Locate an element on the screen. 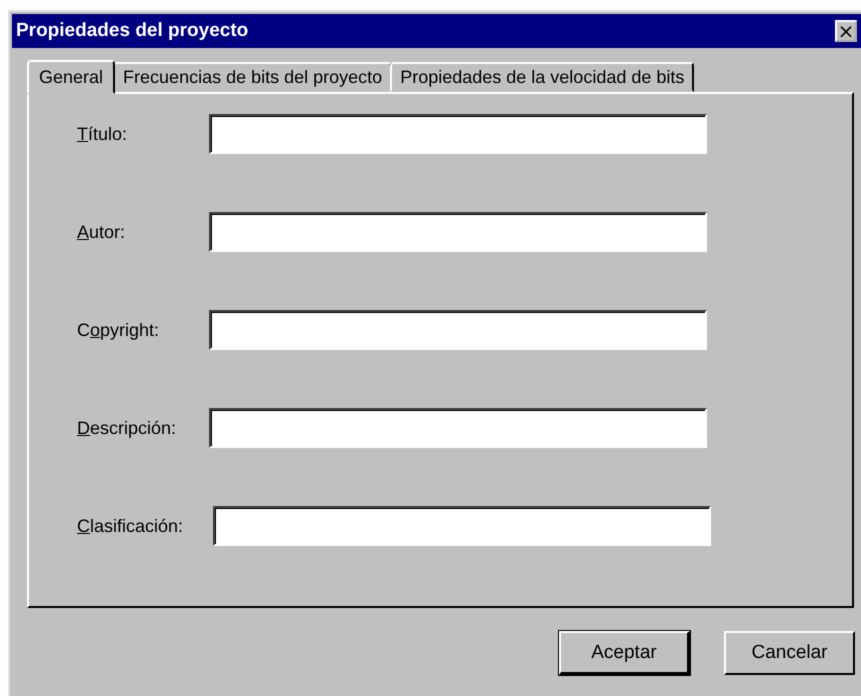  field-label: Autor: is located at coordinates (101, 232).